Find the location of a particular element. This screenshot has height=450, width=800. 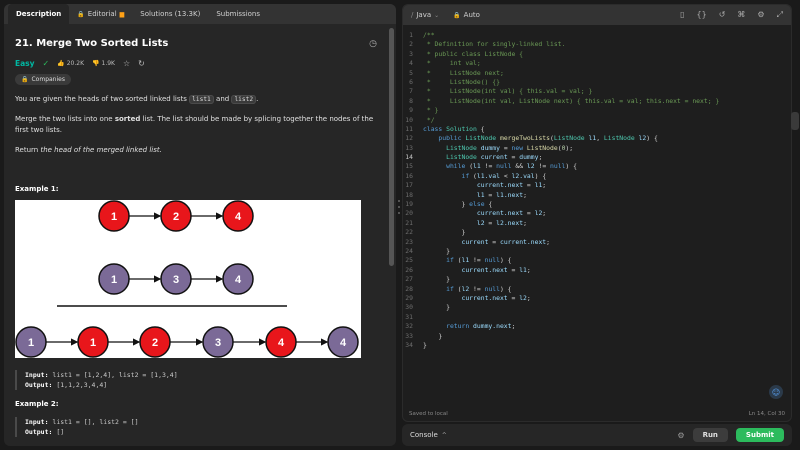

code-line: 31 is located at coordinates (597, 317).